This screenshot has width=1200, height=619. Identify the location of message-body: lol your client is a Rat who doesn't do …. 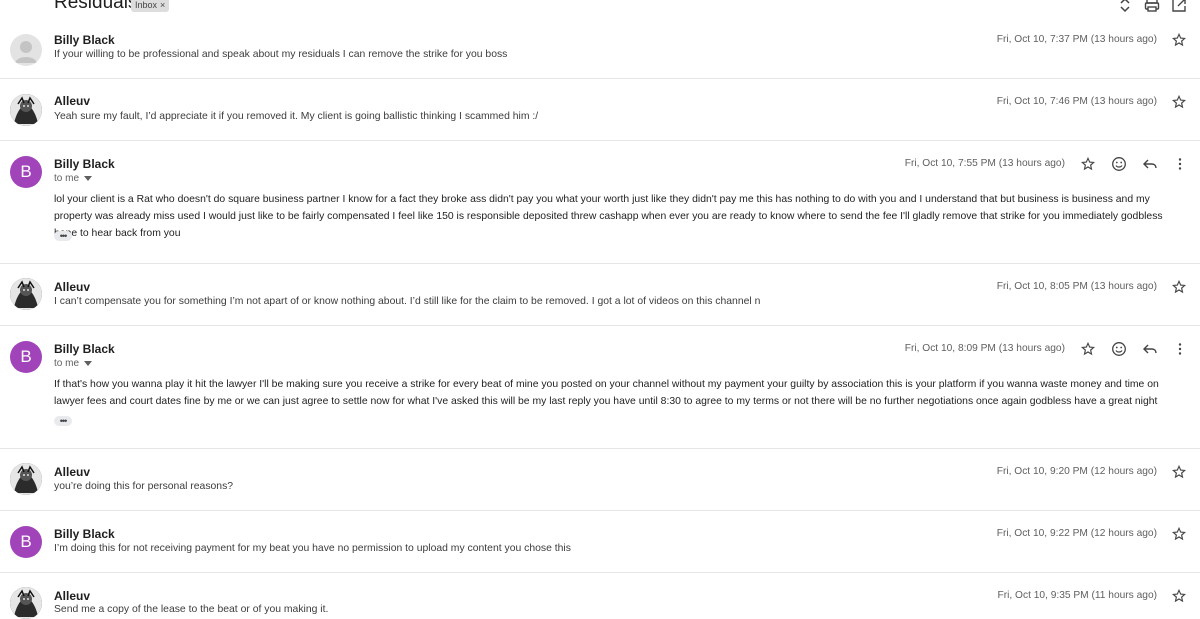
(608, 216).